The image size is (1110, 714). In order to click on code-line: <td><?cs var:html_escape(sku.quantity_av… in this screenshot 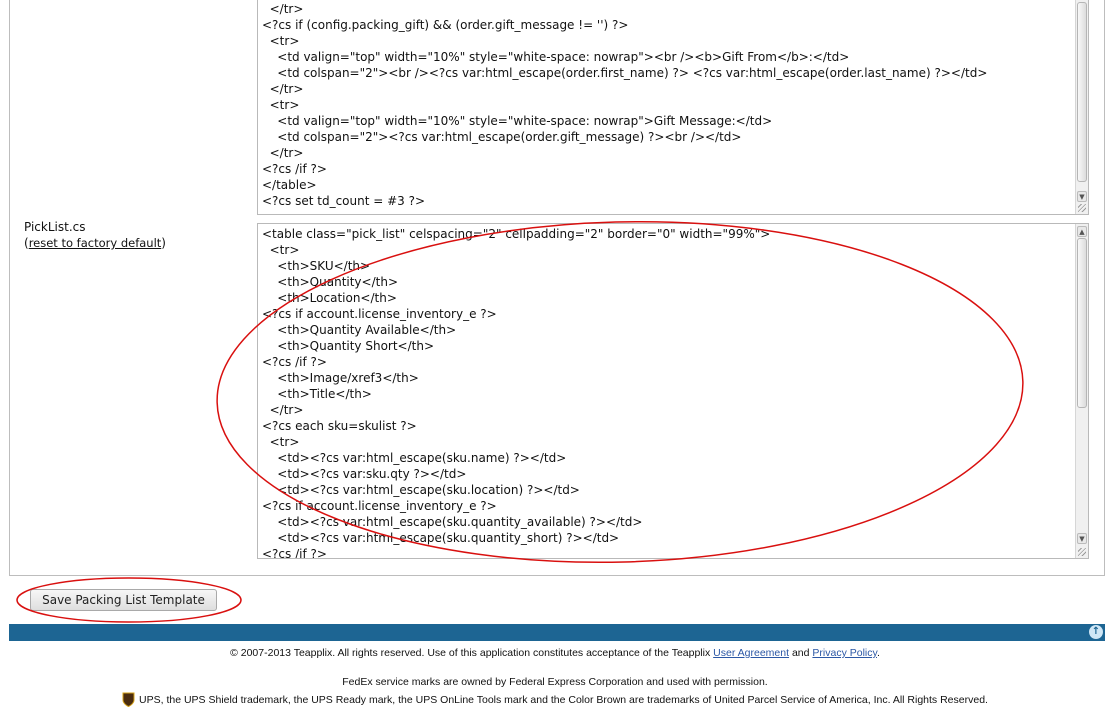, I will do `click(452, 522)`.